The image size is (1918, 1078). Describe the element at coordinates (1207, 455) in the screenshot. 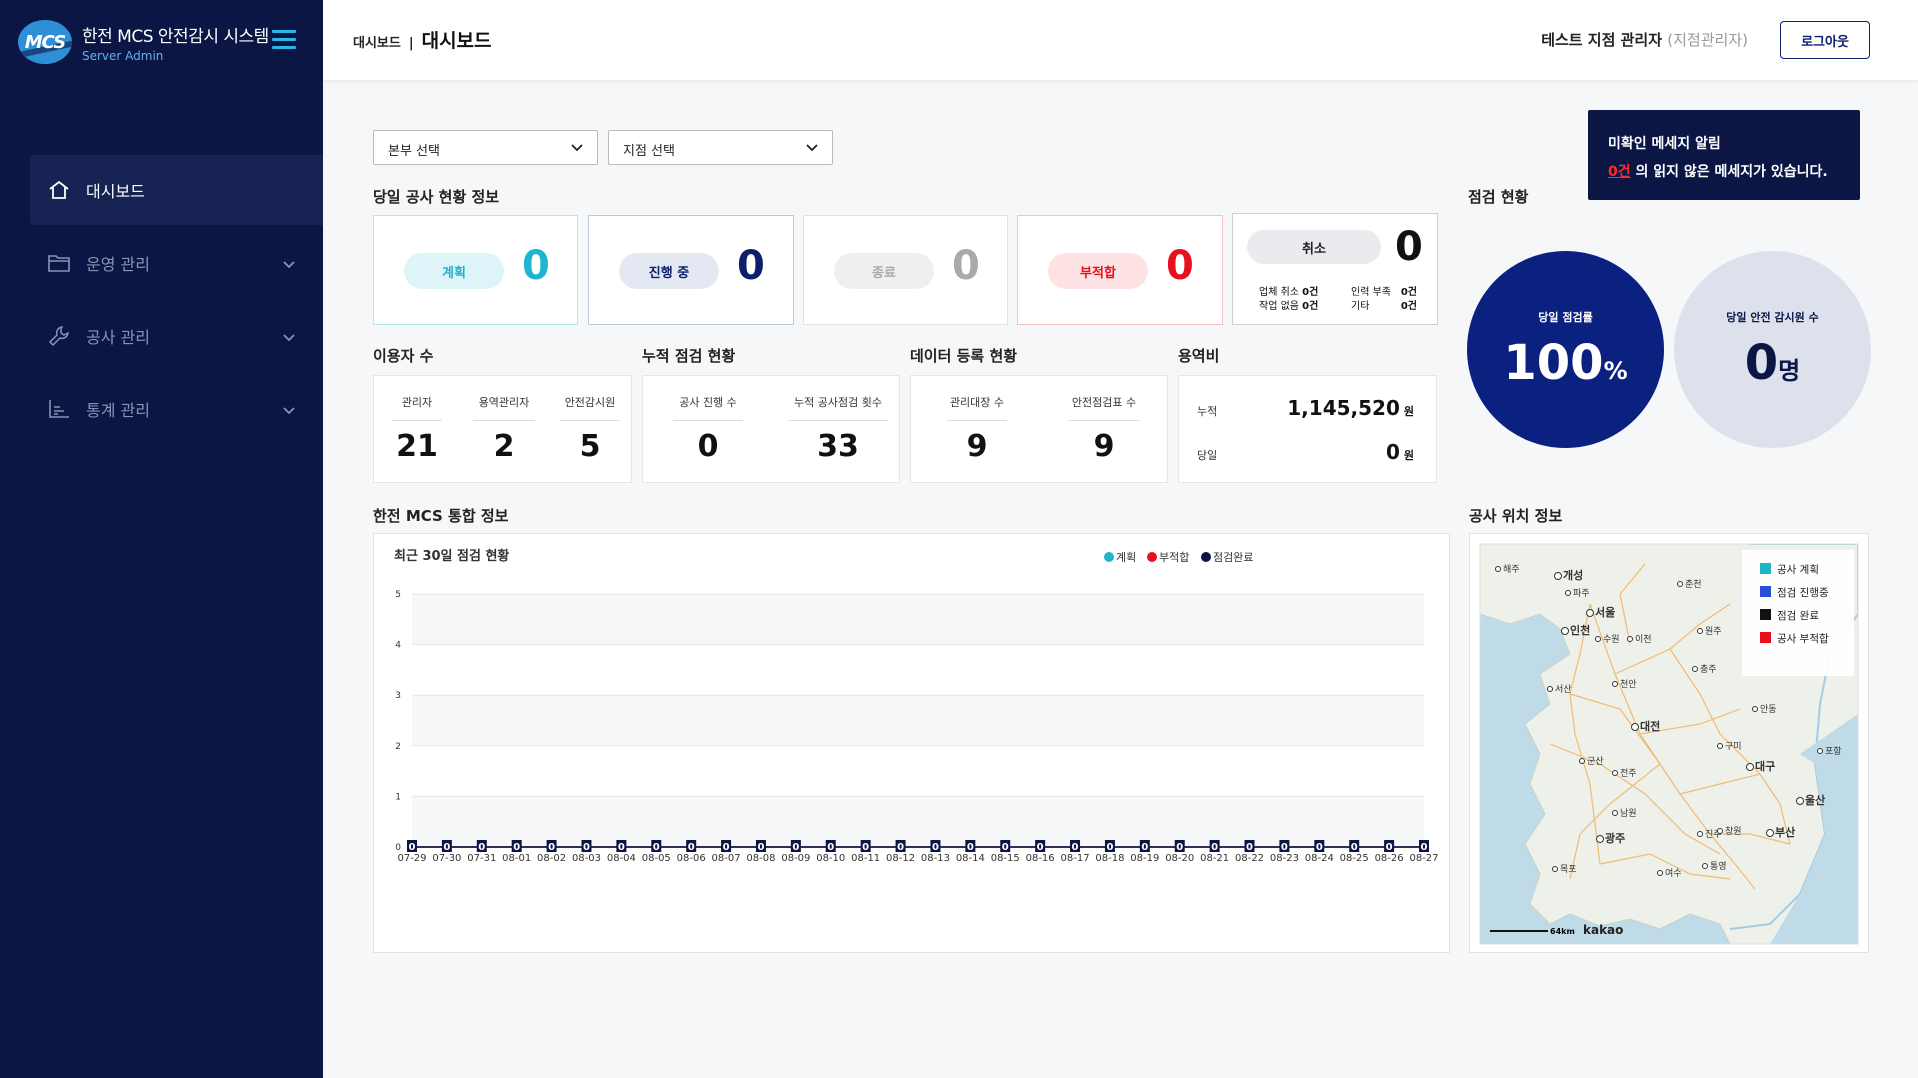

I see `fee-today-label: 당일` at that location.